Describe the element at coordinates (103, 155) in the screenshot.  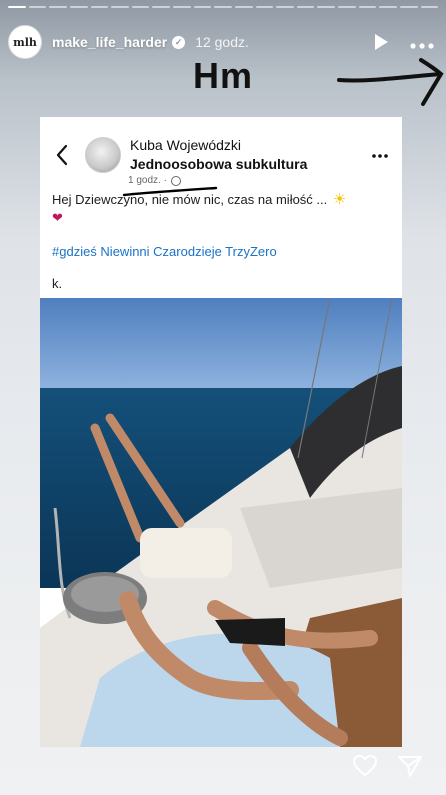
I see `author-avatar` at that location.